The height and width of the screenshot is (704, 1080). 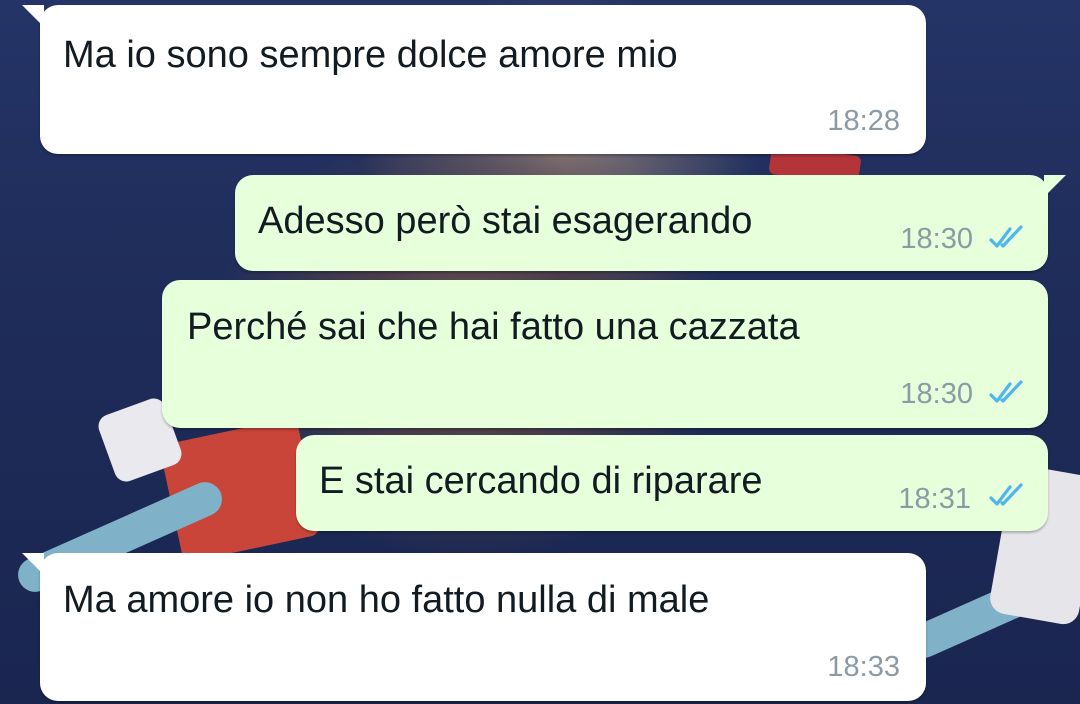 What do you see at coordinates (370, 55) in the screenshot?
I see `message-text: Ma io sono sempre dolce amore mio` at bounding box center [370, 55].